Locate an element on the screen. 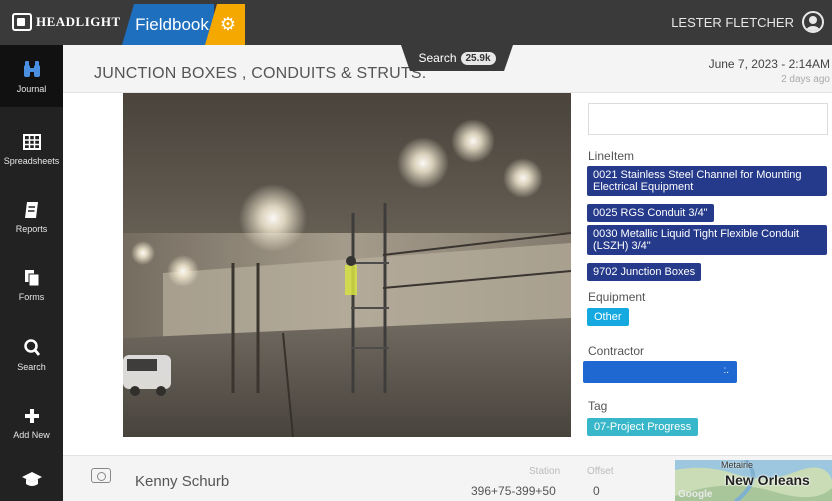 This screenshot has width=832, height=501. map-town-label: Metairie is located at coordinates (737, 465).